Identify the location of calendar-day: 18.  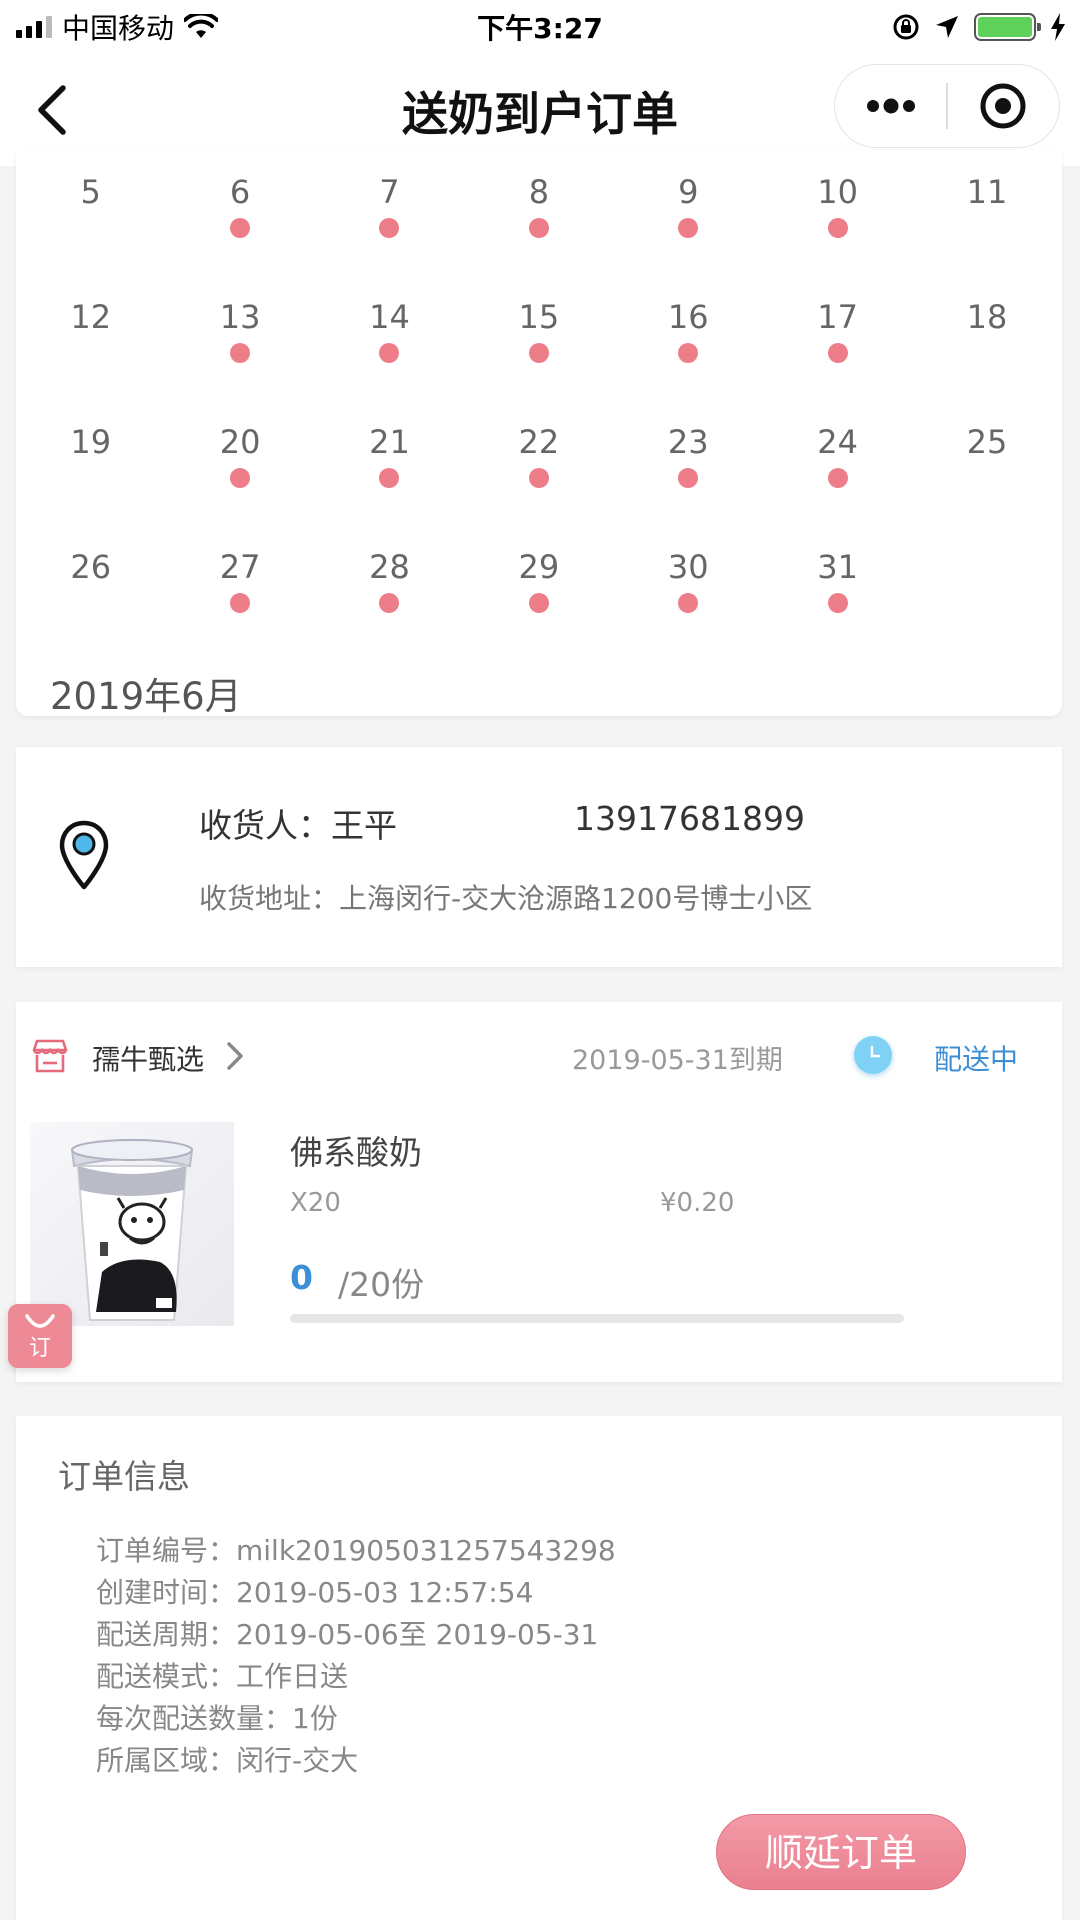
(986, 359).